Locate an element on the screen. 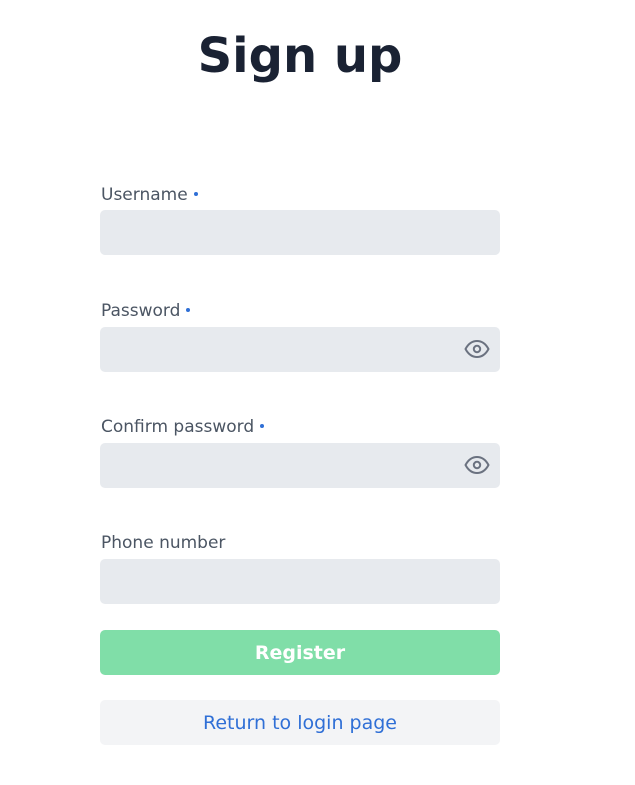 The image size is (635, 785). password-label: Password is located at coordinates (146, 311).